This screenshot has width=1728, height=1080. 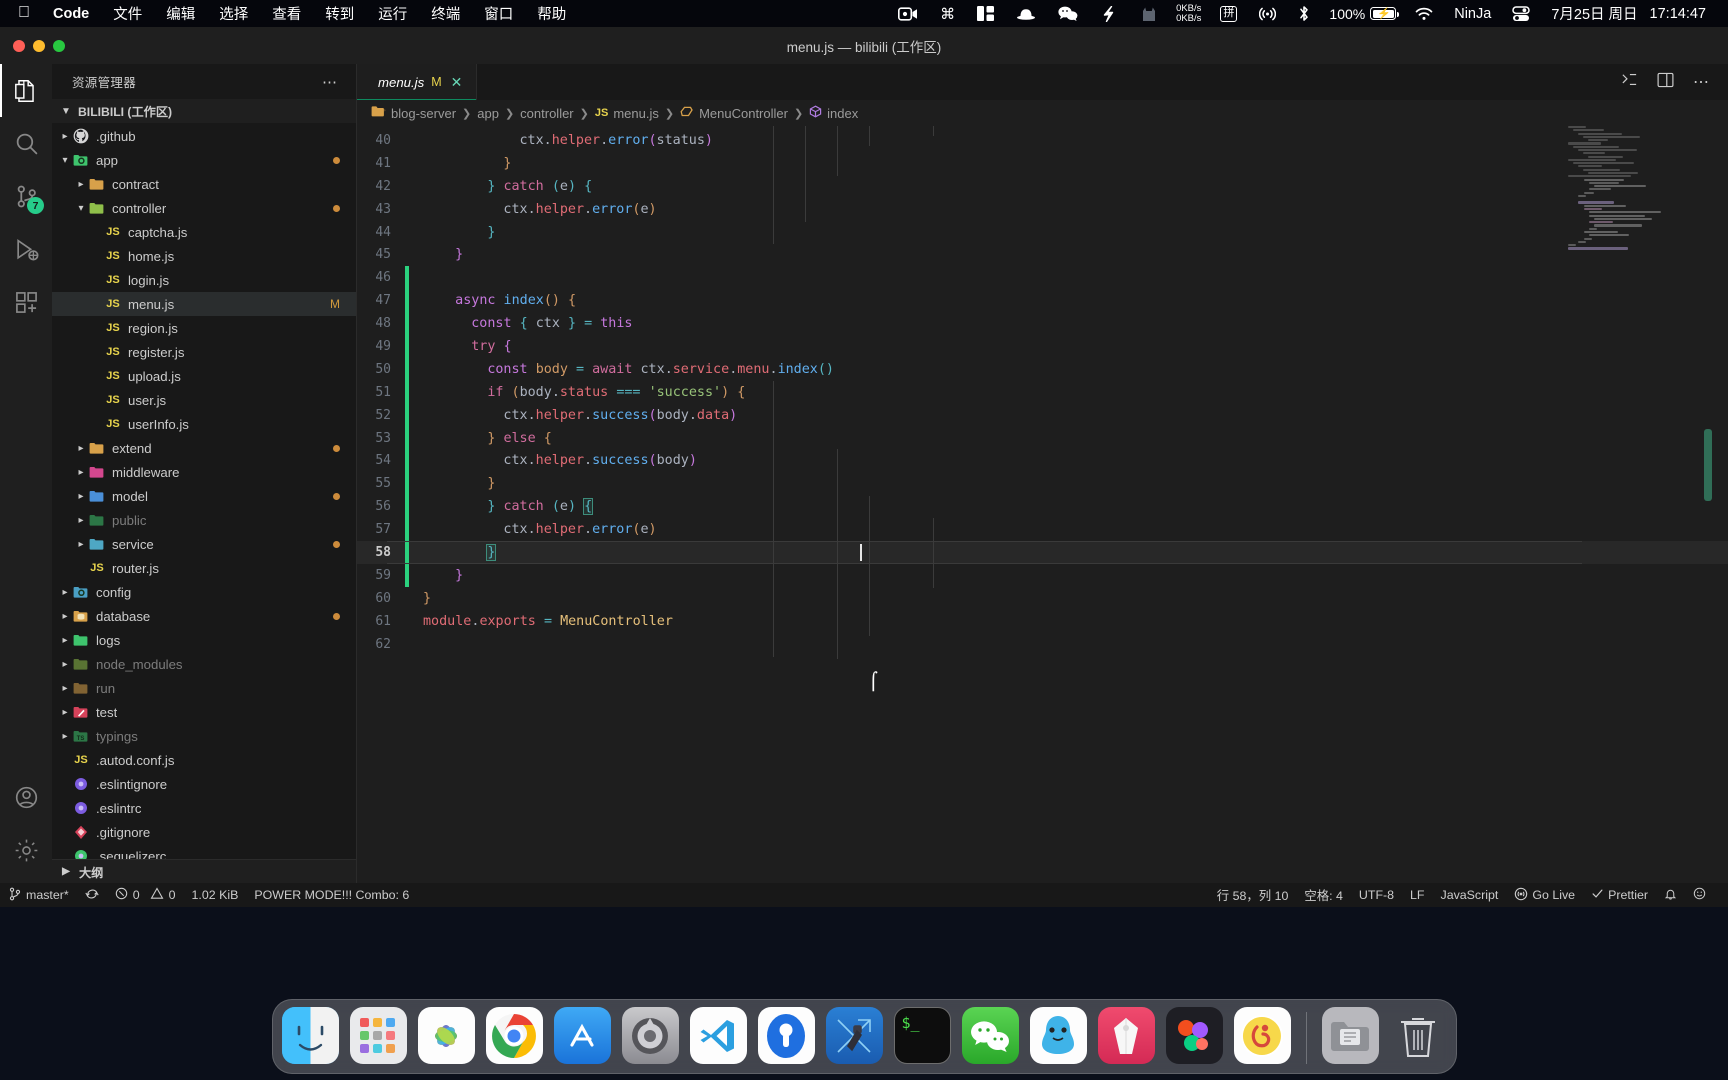 What do you see at coordinates (204, 592) in the screenshot?
I see `tree-item-config: ▸ config` at bounding box center [204, 592].